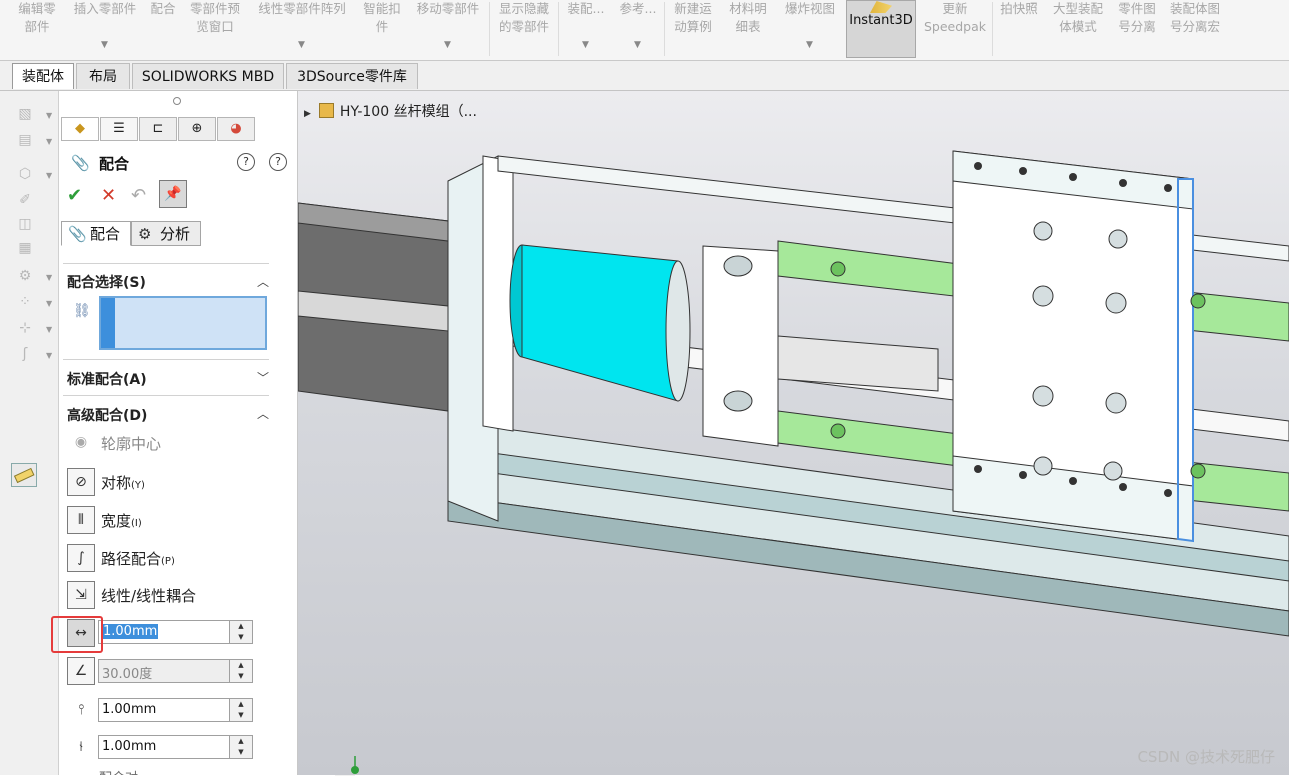 Image resolution: width=1289 pixels, height=779 pixels. What do you see at coordinates (105, 29) in the screenshot?
I see `insert-components-button: 插入零部件 ▼` at bounding box center [105, 29].